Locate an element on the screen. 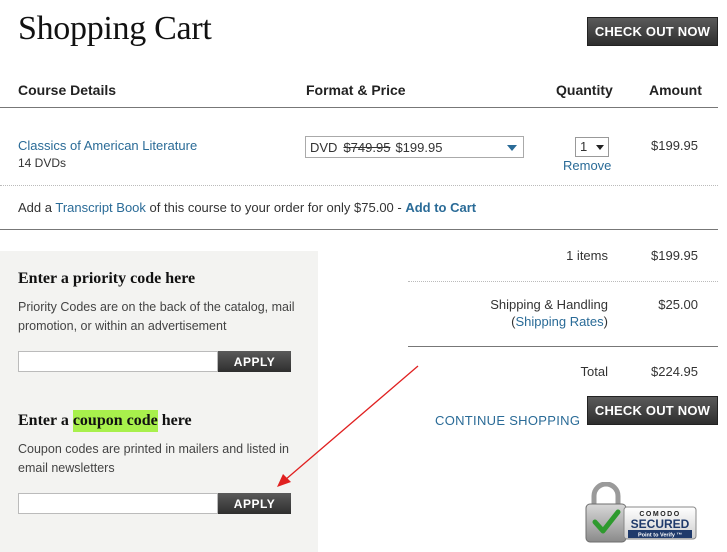 The height and width of the screenshot is (552, 727). course-title-link: Classics of American Literature is located at coordinates (107, 145).